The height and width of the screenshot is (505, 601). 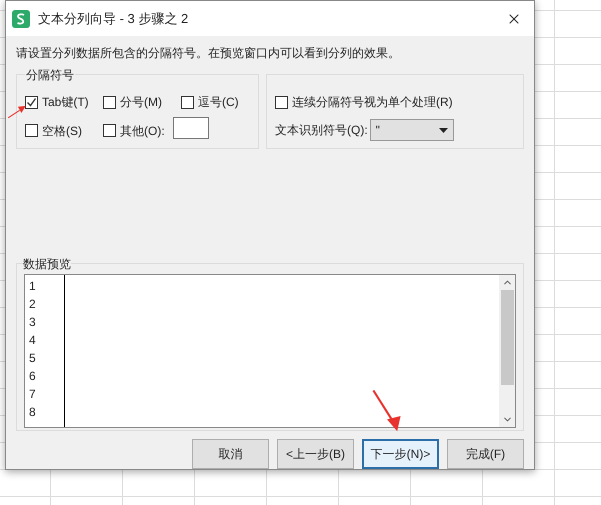 I want to click on checkbox: 分号(M), so click(x=142, y=102).